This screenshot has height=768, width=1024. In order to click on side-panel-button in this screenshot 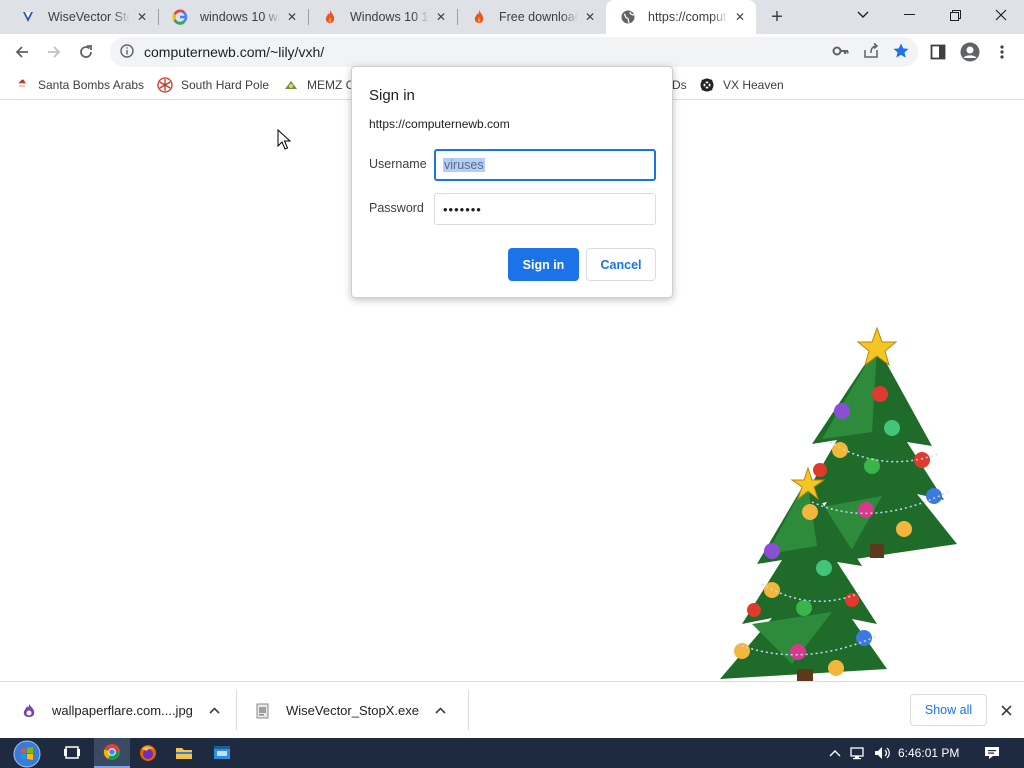, I will do `click(938, 52)`.